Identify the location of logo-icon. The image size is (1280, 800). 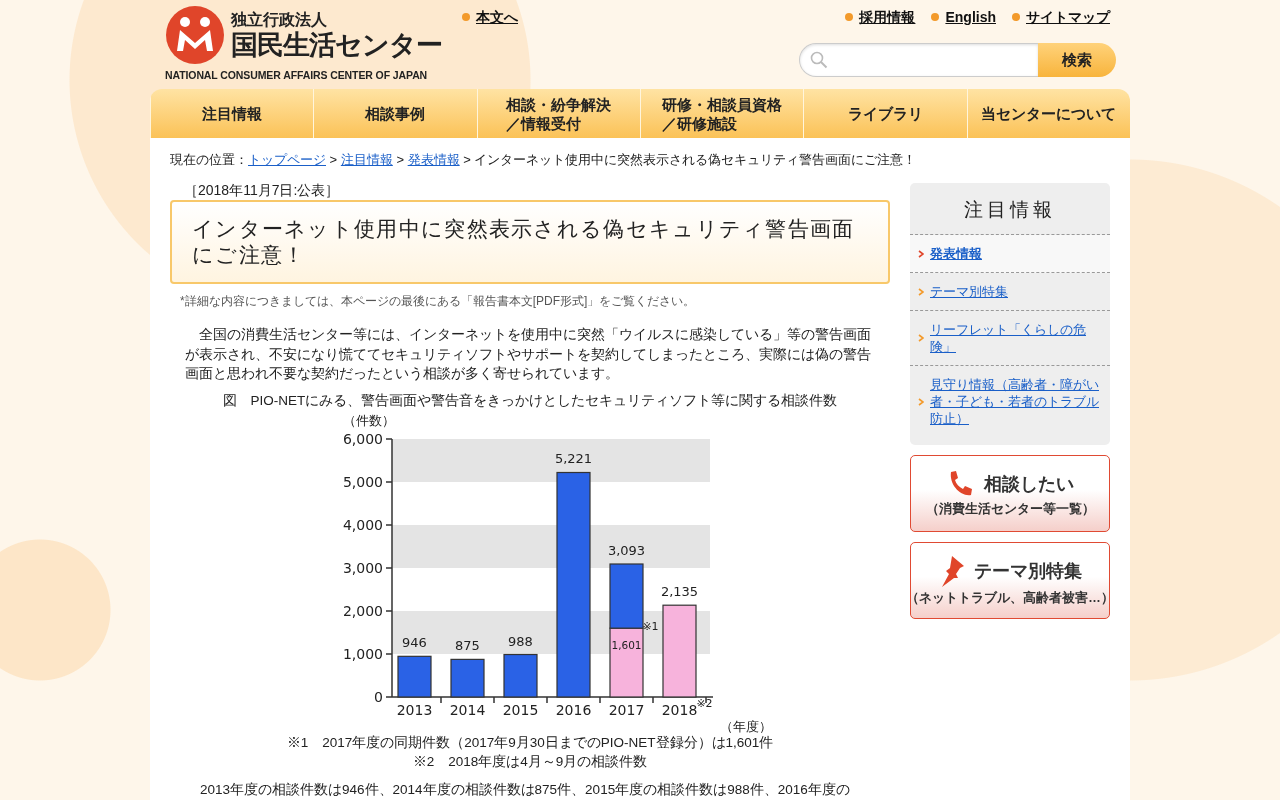
(195, 35).